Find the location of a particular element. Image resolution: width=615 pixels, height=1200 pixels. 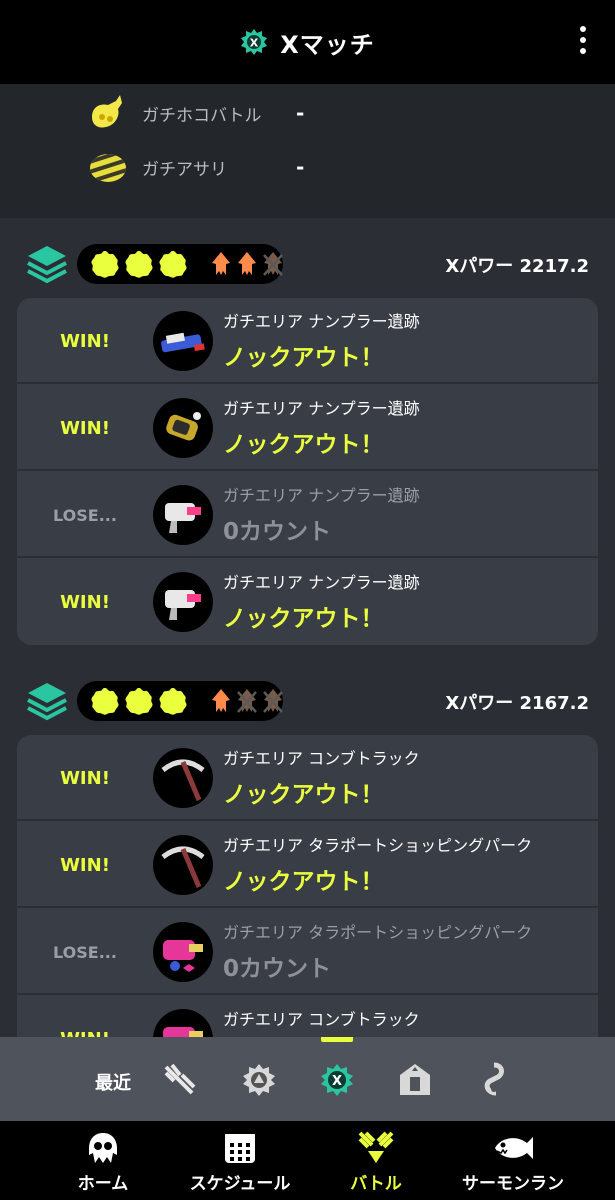

selected-indicator is located at coordinates (337, 1039).